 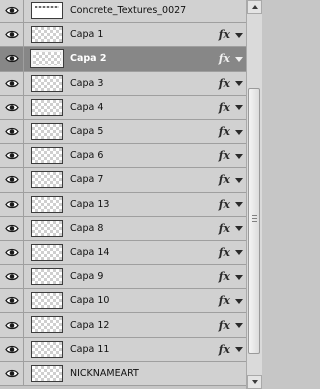 I want to click on layer-row: Capa 6 fx, so click(x=123, y=156).